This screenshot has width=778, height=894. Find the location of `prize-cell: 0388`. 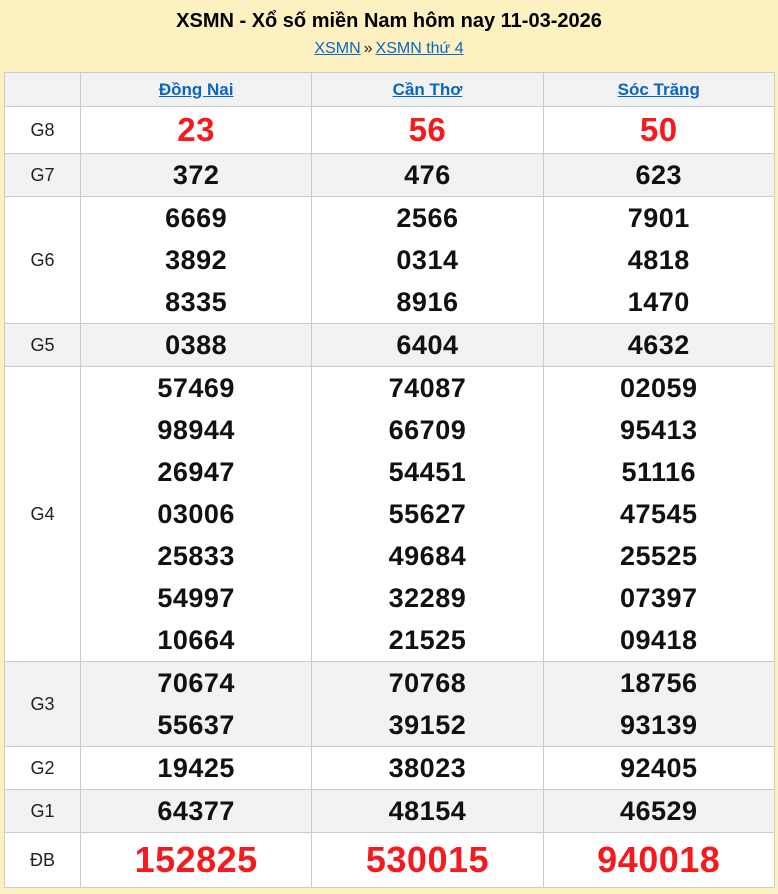

prize-cell: 0388 is located at coordinates (196, 345).